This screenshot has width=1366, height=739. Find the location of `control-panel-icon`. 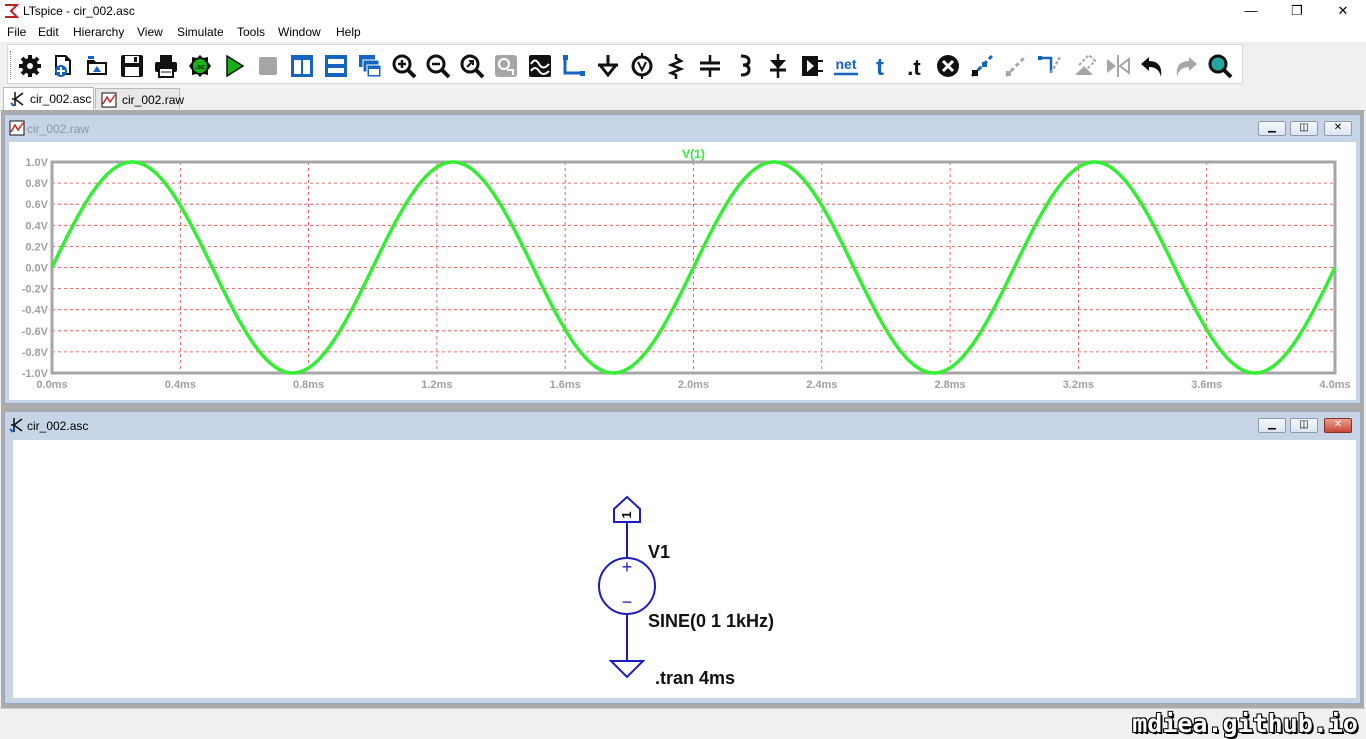

control-panel-icon is located at coordinates (30, 66).